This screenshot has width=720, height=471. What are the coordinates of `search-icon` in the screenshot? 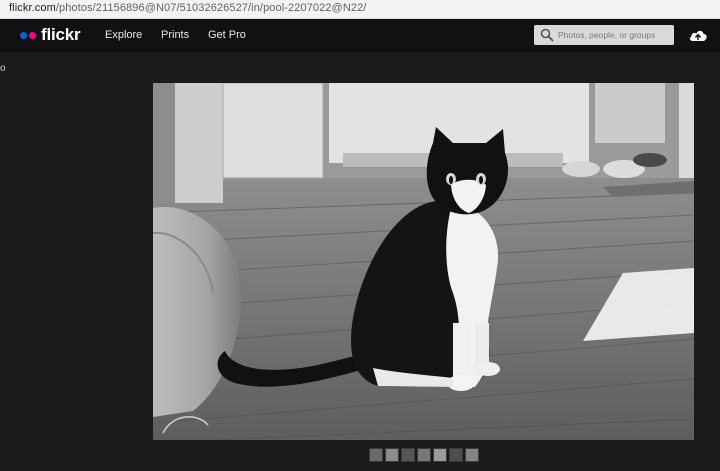 It's located at (547, 35).